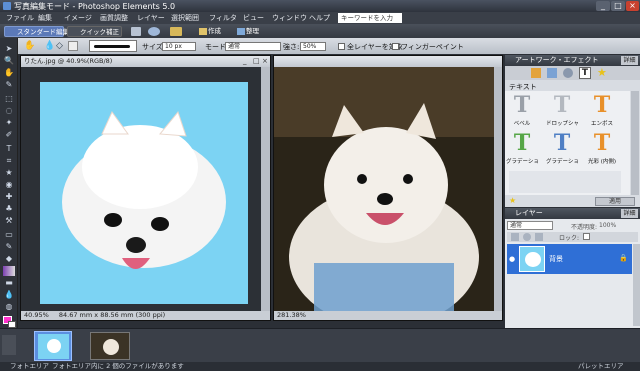 This screenshot has width=640, height=371. Describe the element at coordinates (539, 237) in the screenshot. I see `delete-layer-icon` at that location.